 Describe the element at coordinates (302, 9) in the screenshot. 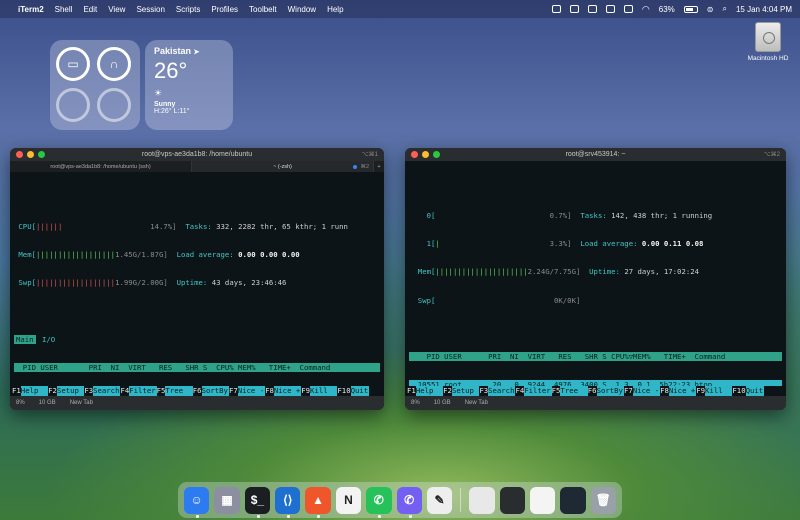

I see `menu-window: Window` at that location.